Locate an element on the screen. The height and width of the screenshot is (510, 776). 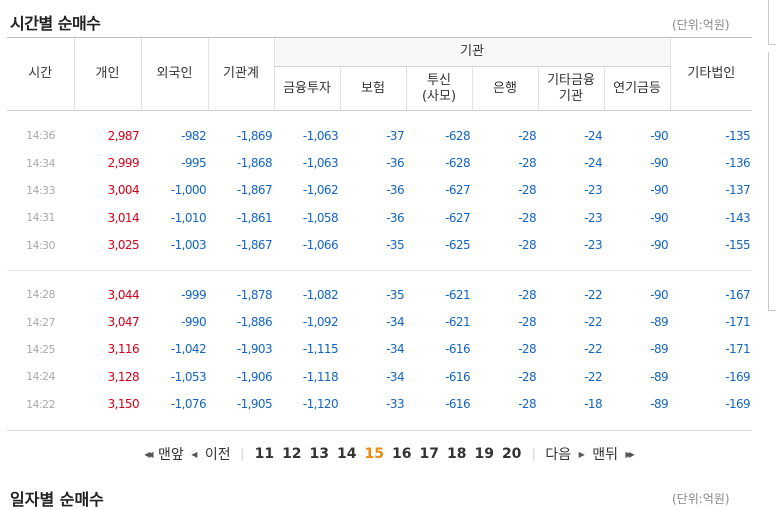
page-number-list: 11 12 13 14 15 16 17 18 19 20 is located at coordinates (388, 454).